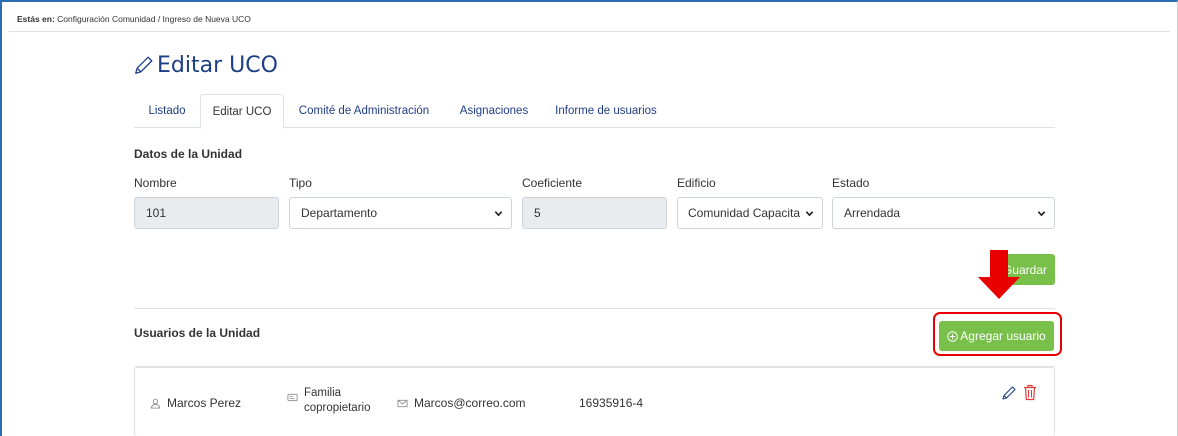 This screenshot has width=1178, height=436. I want to click on header-divider, so click(589, 31).